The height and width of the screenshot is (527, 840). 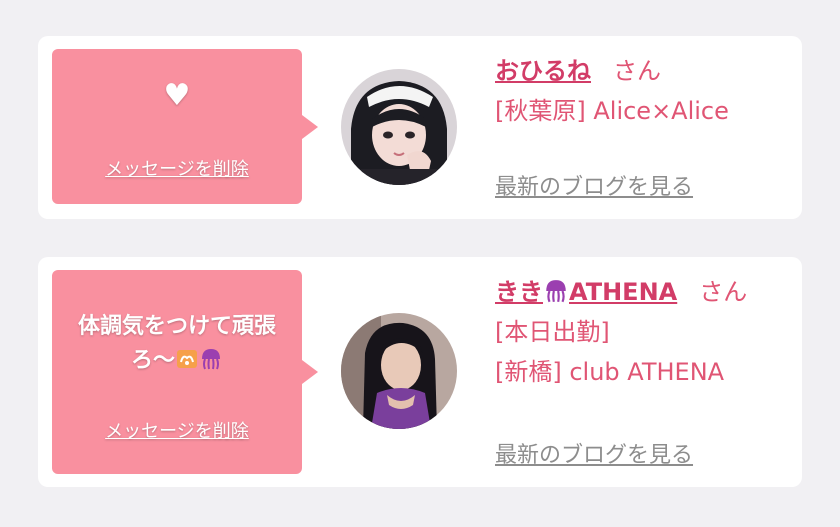 I want to click on message-text: 体調気をつけて頑張ろ〜, so click(x=177, y=344).